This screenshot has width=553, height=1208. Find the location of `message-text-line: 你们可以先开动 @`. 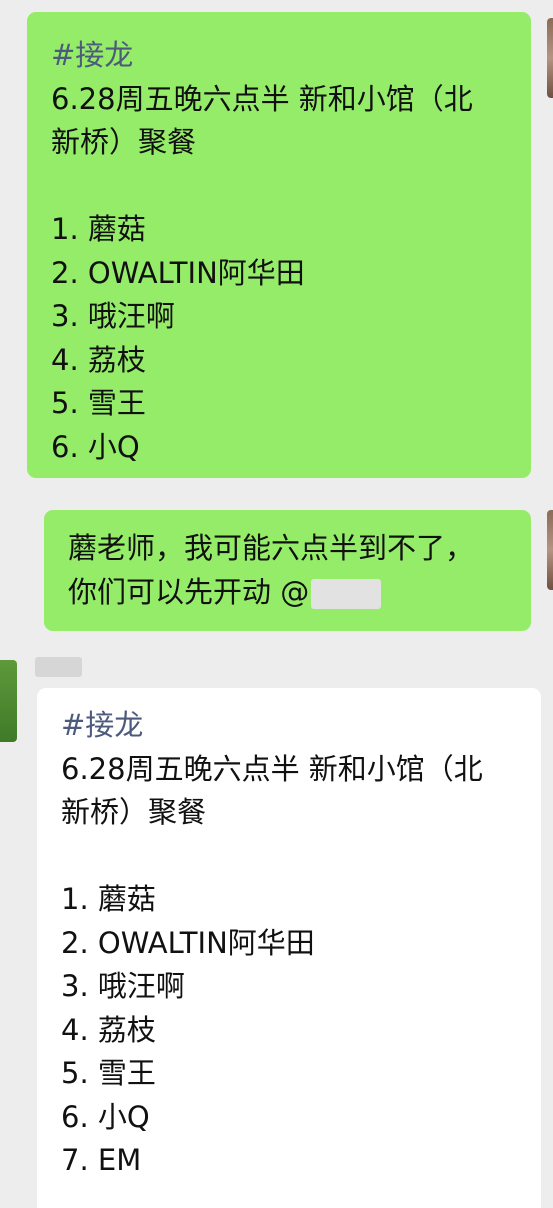

message-text-line: 你们可以先开动 @ is located at coordinates (287, 593).